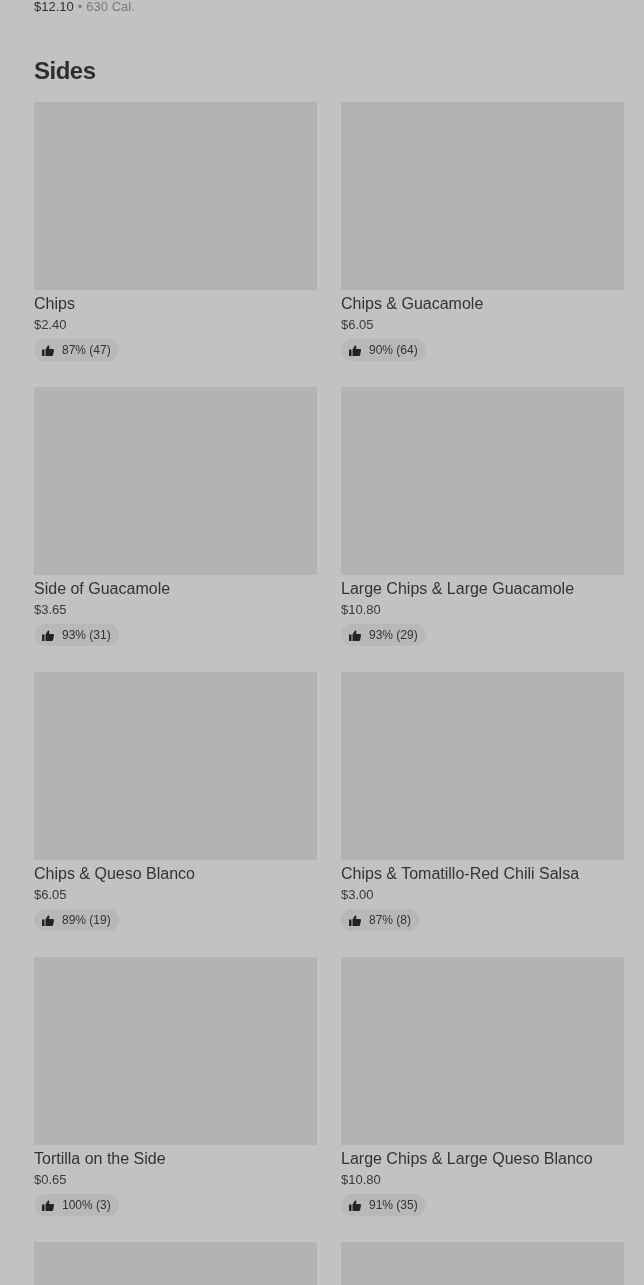 The image size is (644, 1285). I want to click on rating-text: 87% (47), so click(86, 350).